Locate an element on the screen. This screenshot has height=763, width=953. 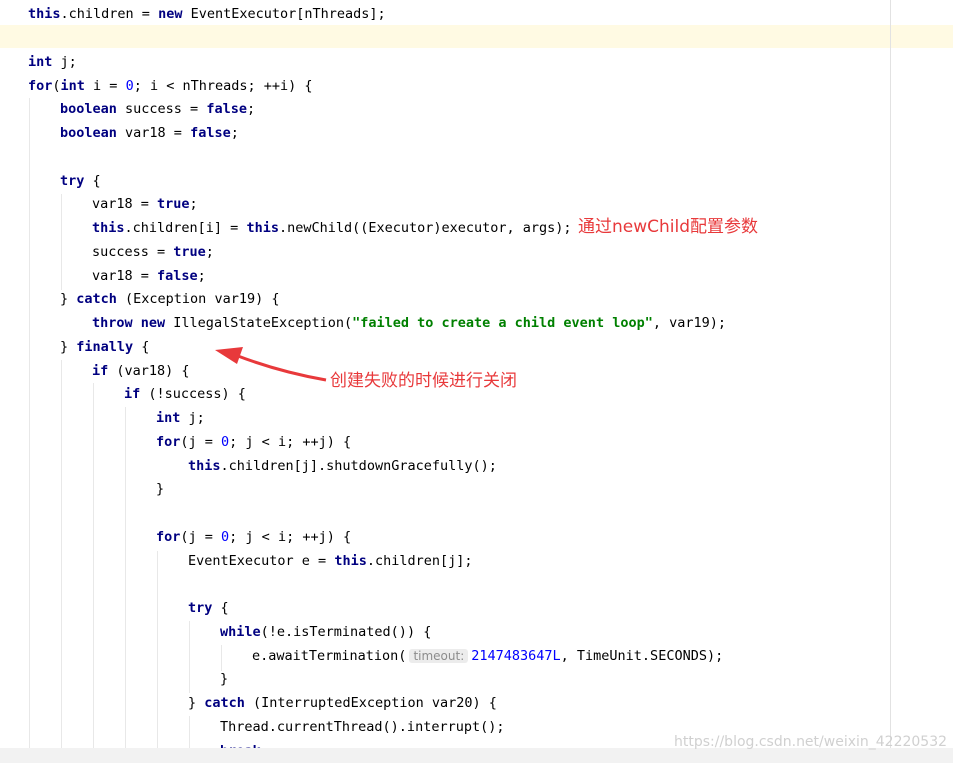
annotation-arrow-icon is located at coordinates (271, 364).